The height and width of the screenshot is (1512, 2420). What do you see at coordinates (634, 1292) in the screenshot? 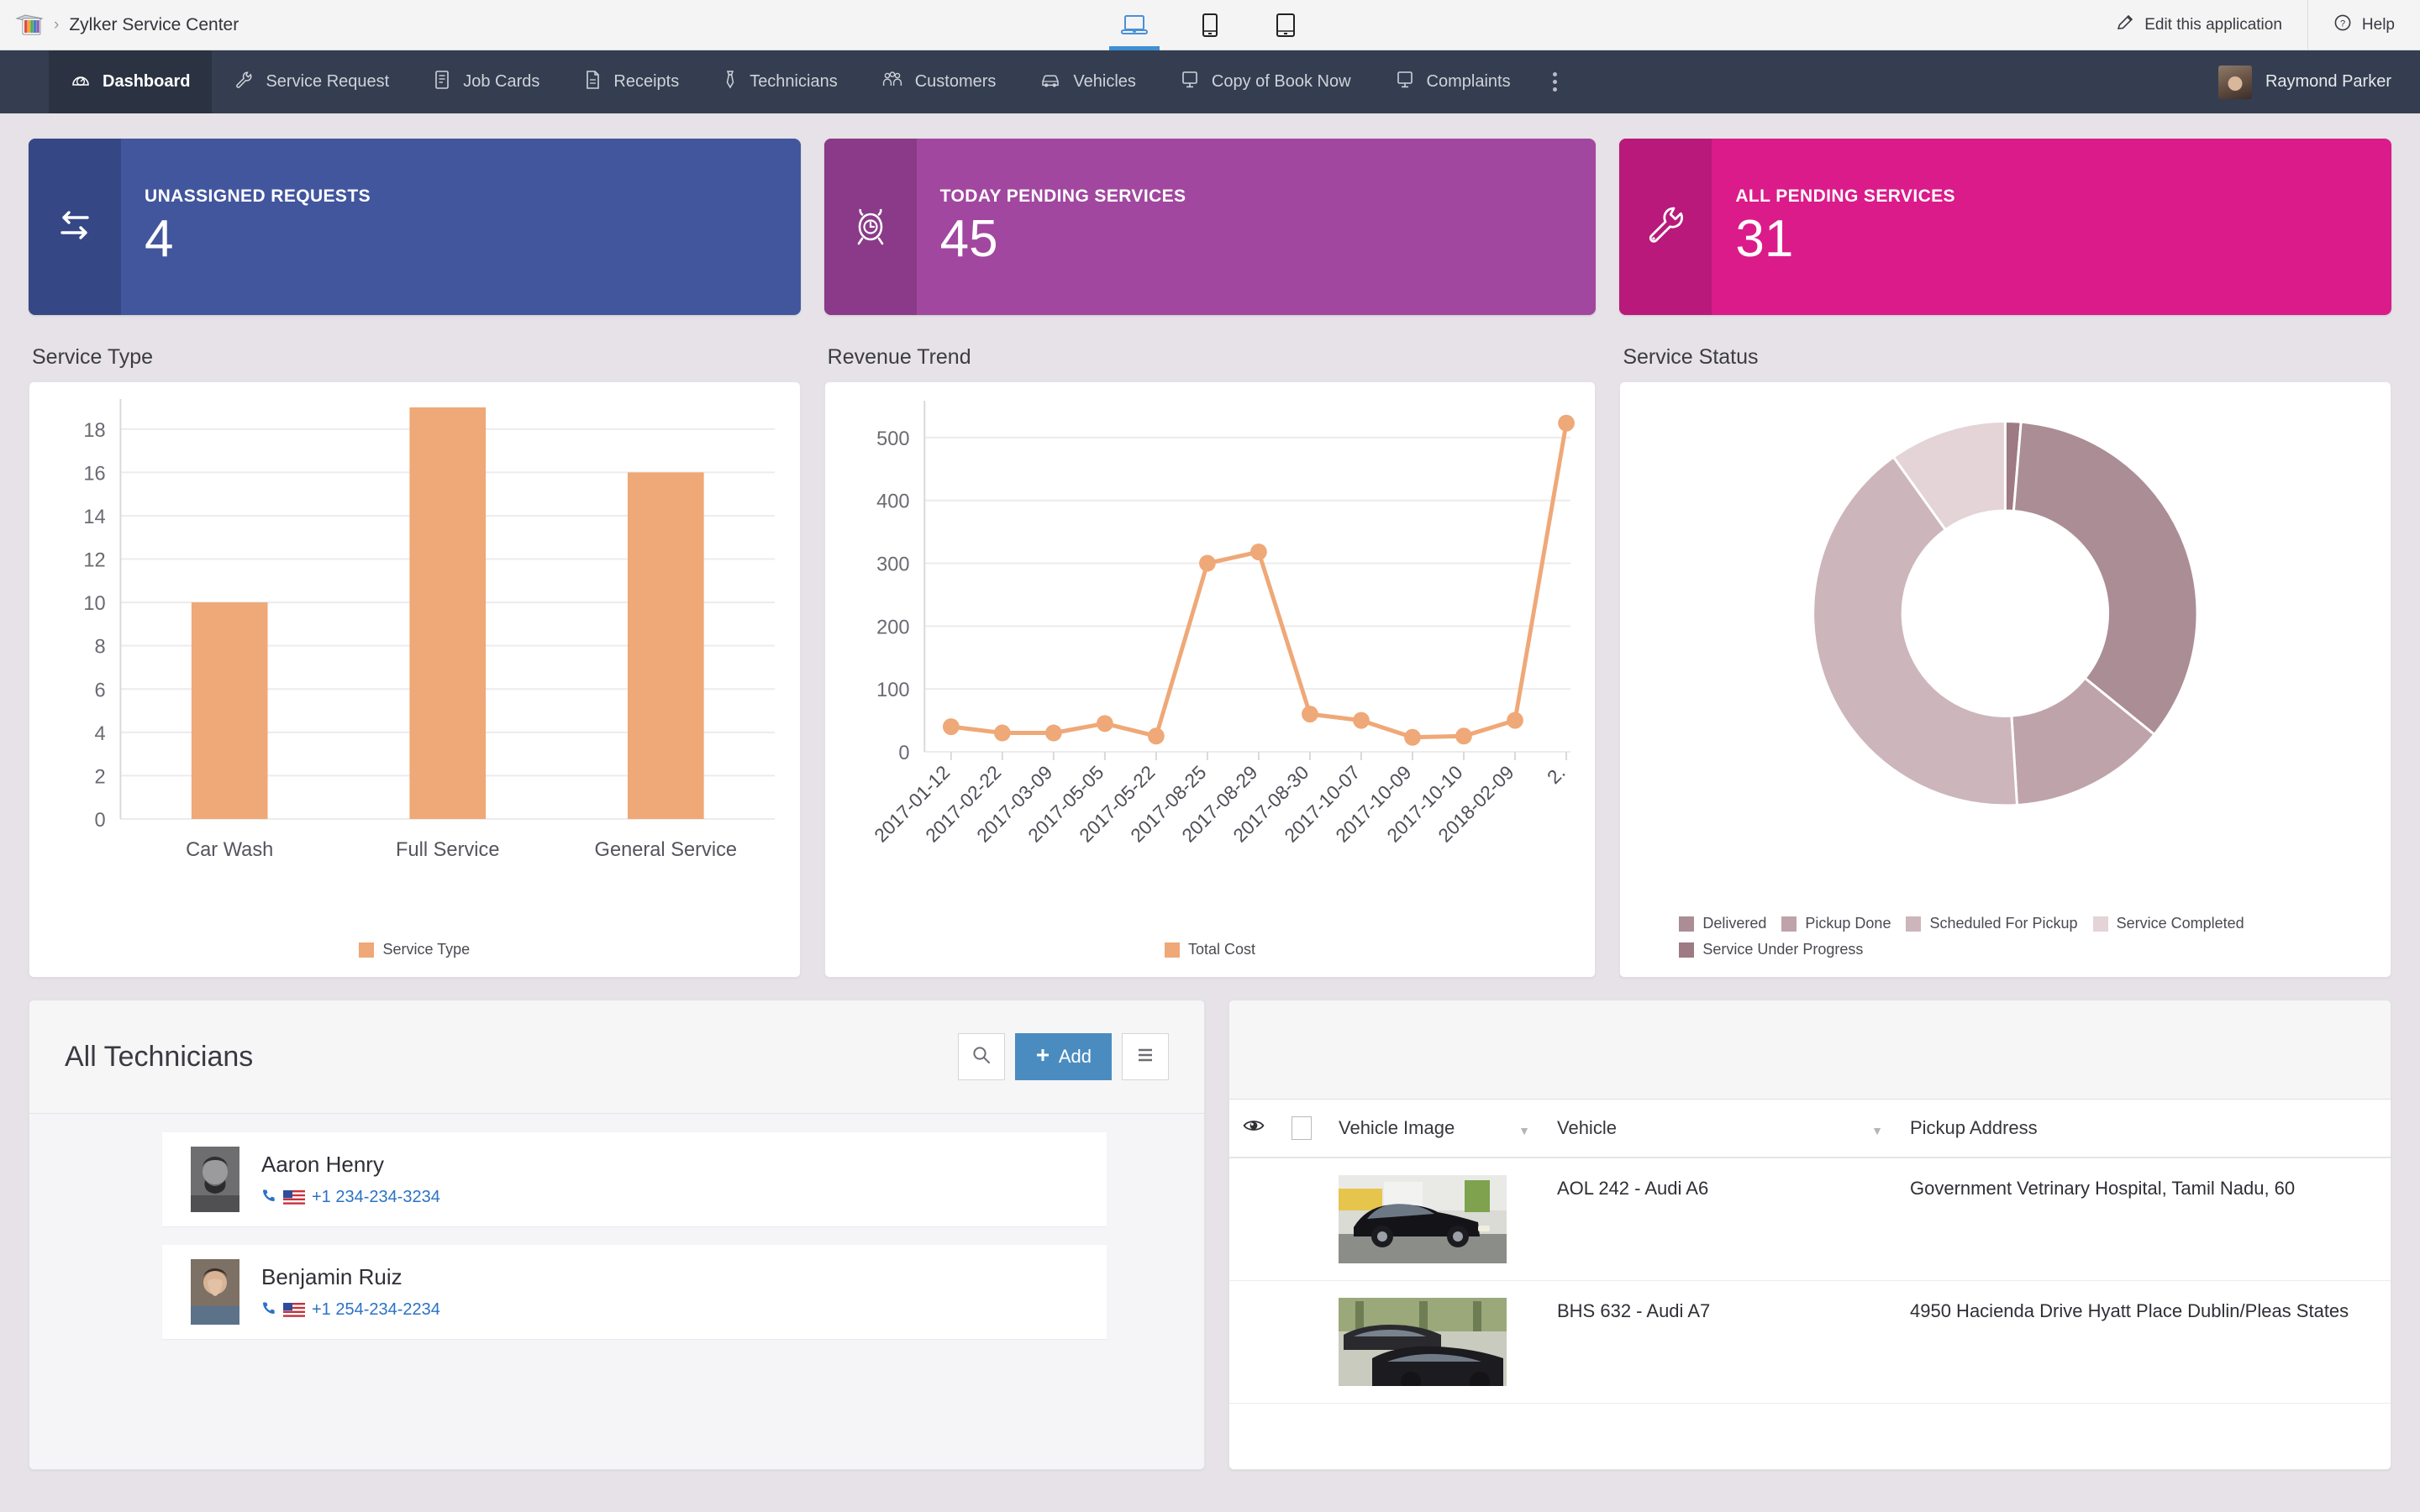
I see `list-item: Benjamin Ruiz +1 254-234-2234` at bounding box center [634, 1292].